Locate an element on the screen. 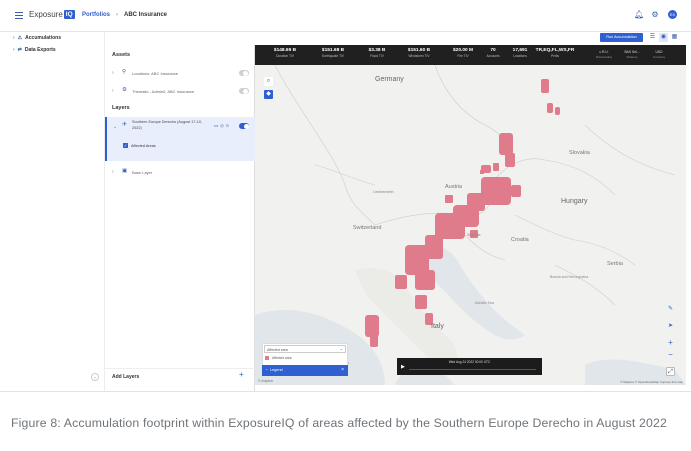 This screenshot has height=451, width=691. stat-item: TR,EQ,FL,WS,FR Perils is located at coordinates (555, 53).